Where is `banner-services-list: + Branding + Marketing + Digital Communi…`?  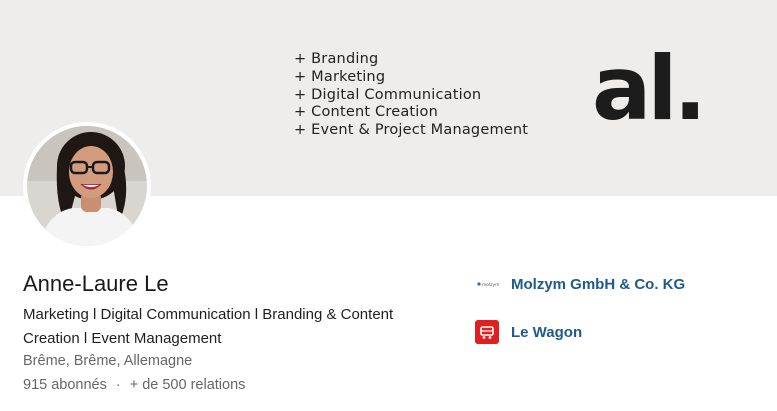 banner-services-list: + Branding + Marketing + Digital Communi… is located at coordinates (411, 95).